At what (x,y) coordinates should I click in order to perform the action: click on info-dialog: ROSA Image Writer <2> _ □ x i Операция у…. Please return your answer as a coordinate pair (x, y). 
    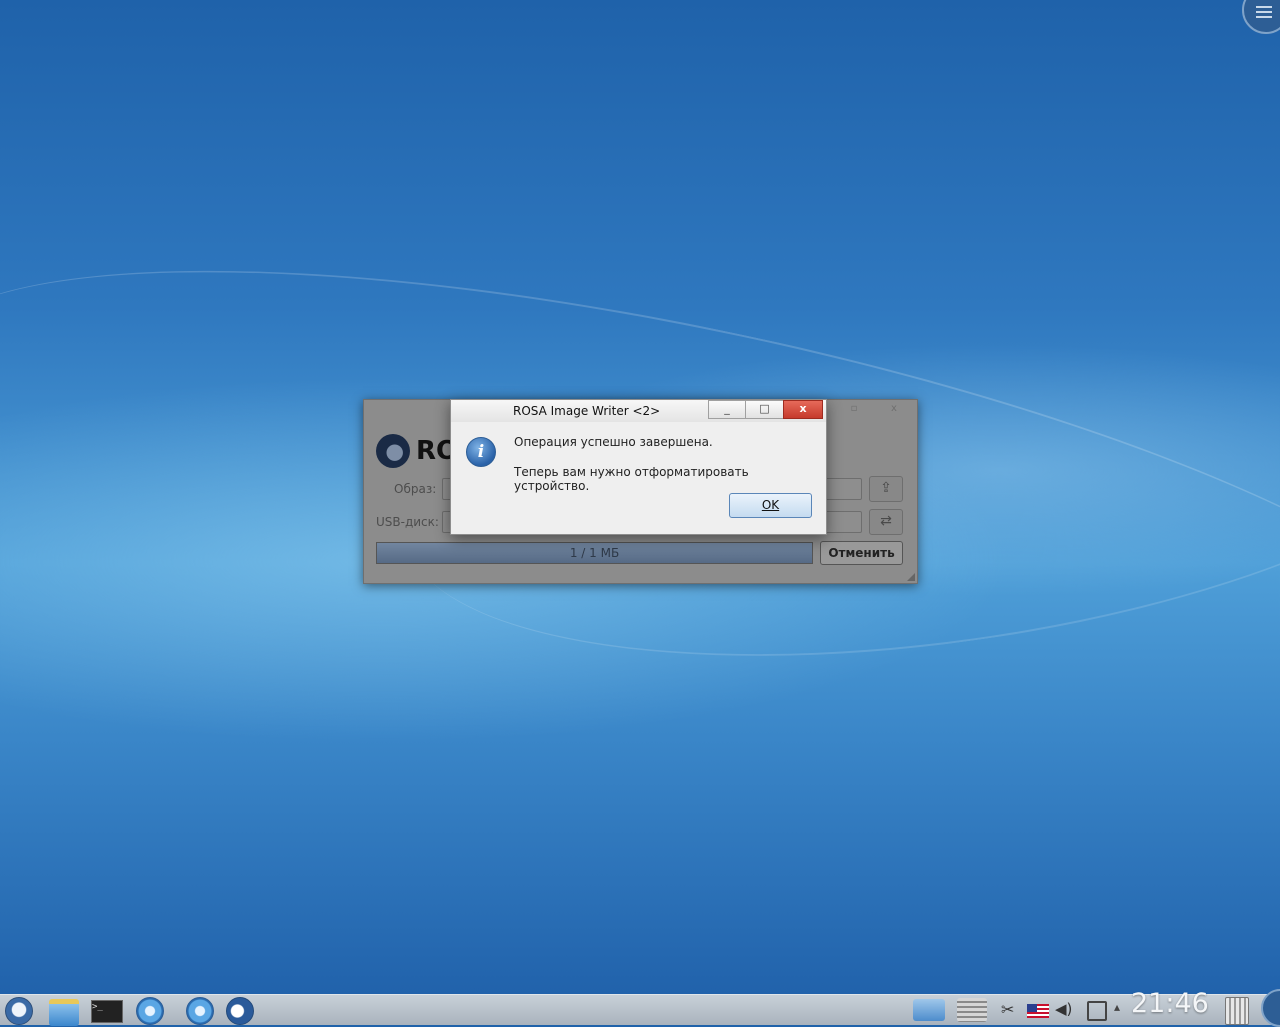
    Looking at the image, I should click on (638, 467).